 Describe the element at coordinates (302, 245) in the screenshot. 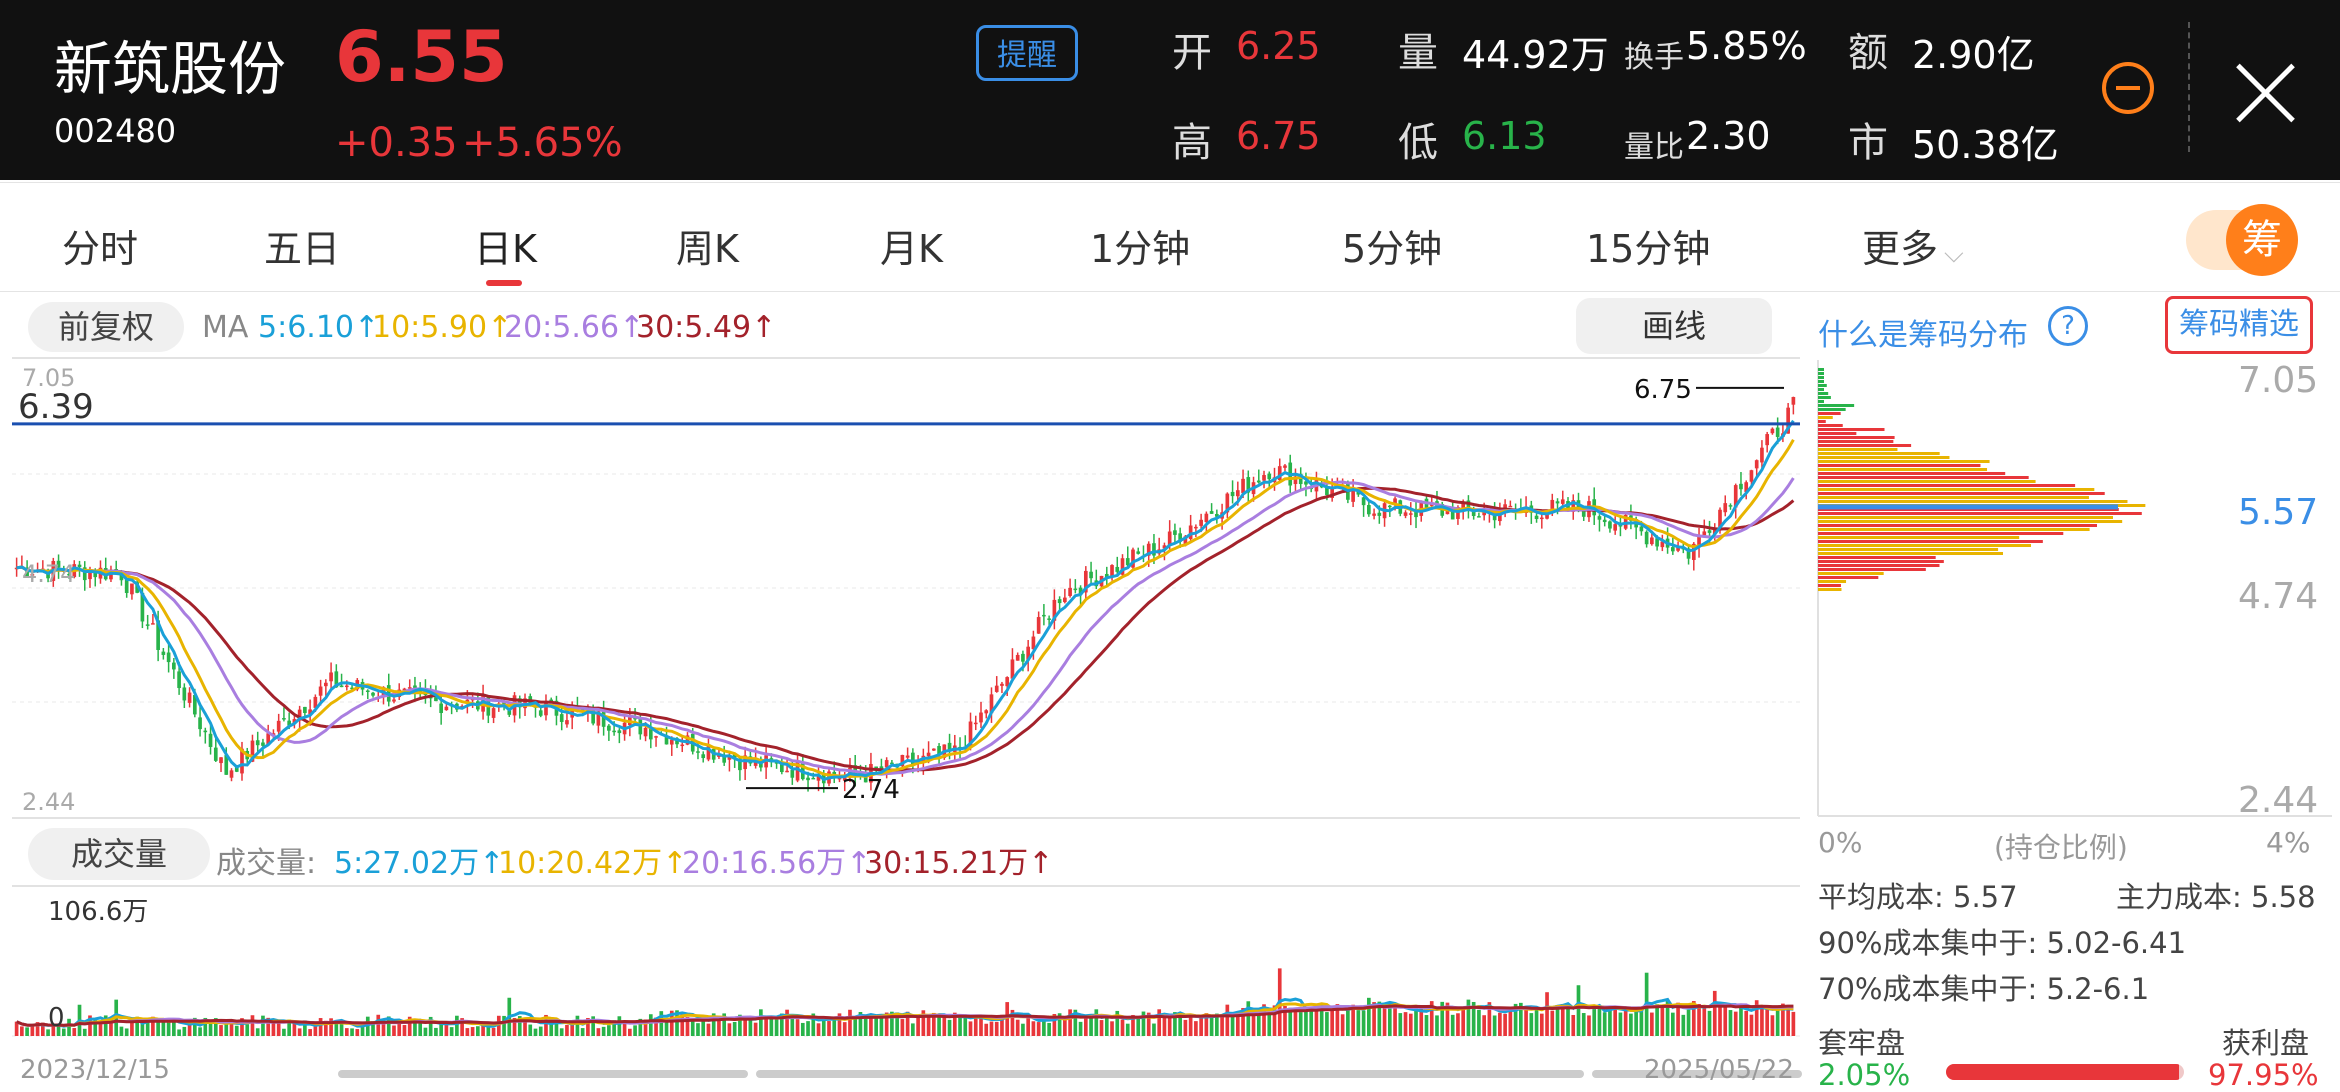

I see `tab-five-day: 五日` at that location.